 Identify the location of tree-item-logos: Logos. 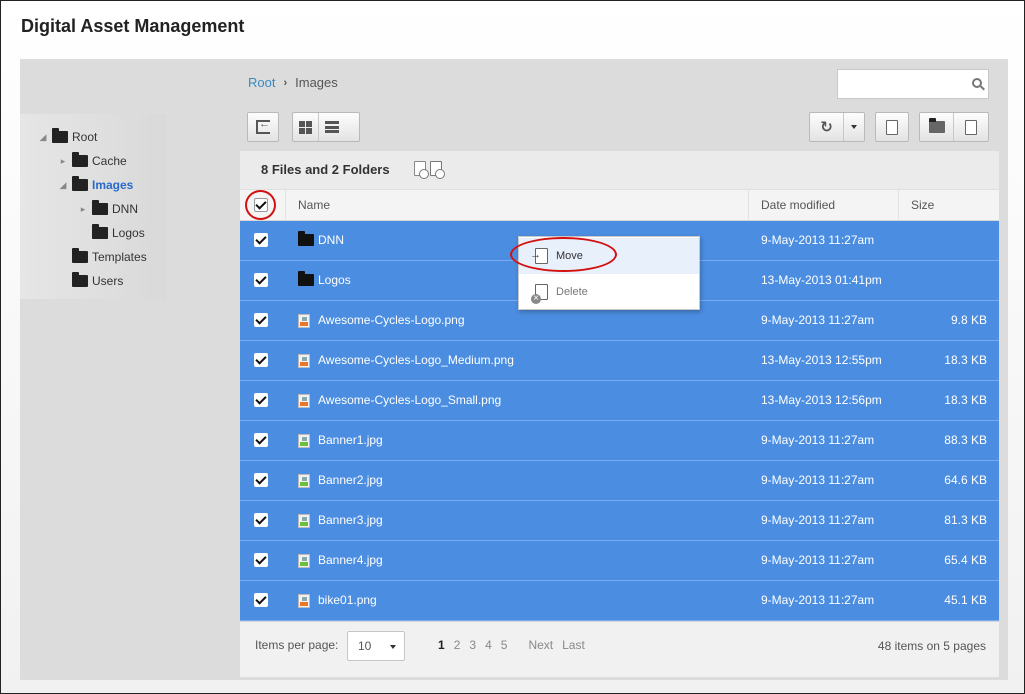
(111, 233).